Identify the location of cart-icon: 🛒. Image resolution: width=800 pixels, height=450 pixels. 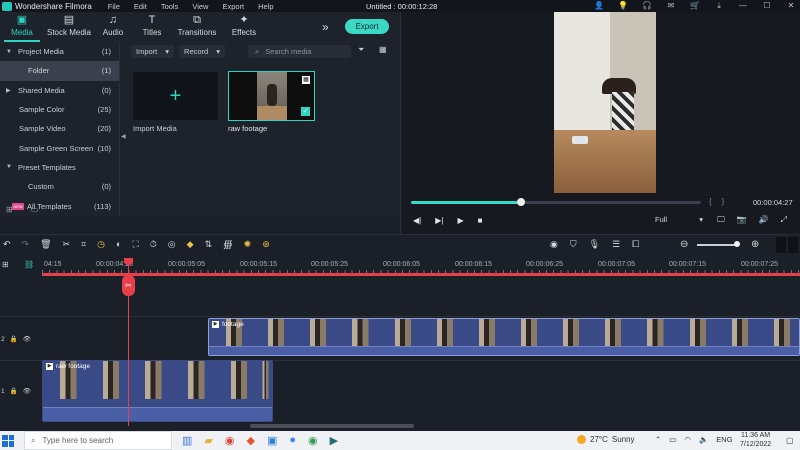
(695, 6).